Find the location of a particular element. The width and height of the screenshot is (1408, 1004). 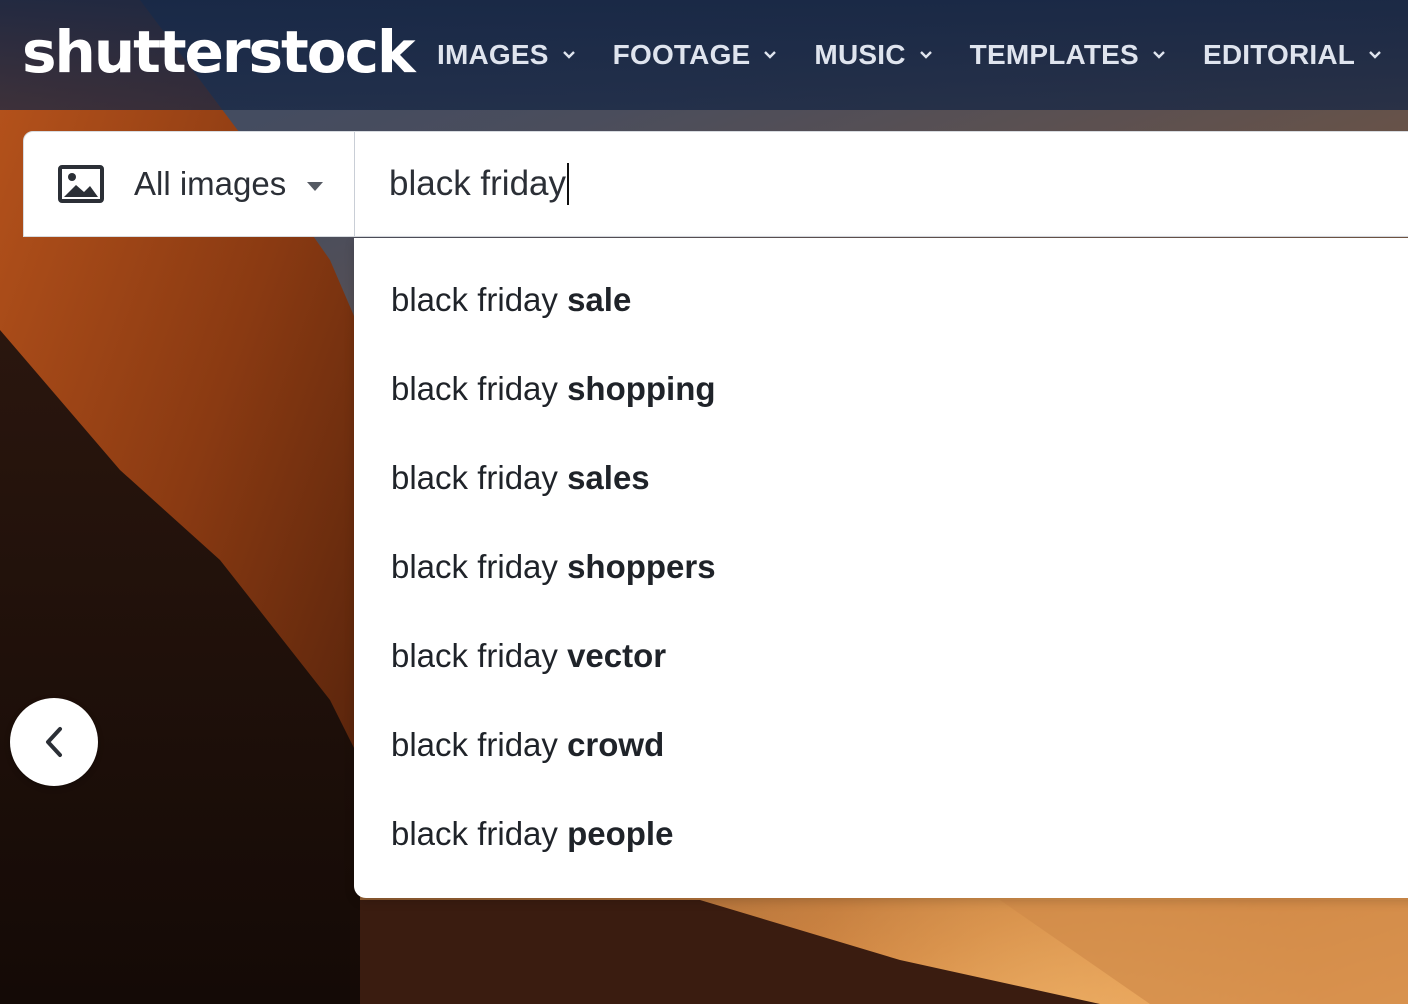

nav-item-label: IMAGES is located at coordinates (493, 54).